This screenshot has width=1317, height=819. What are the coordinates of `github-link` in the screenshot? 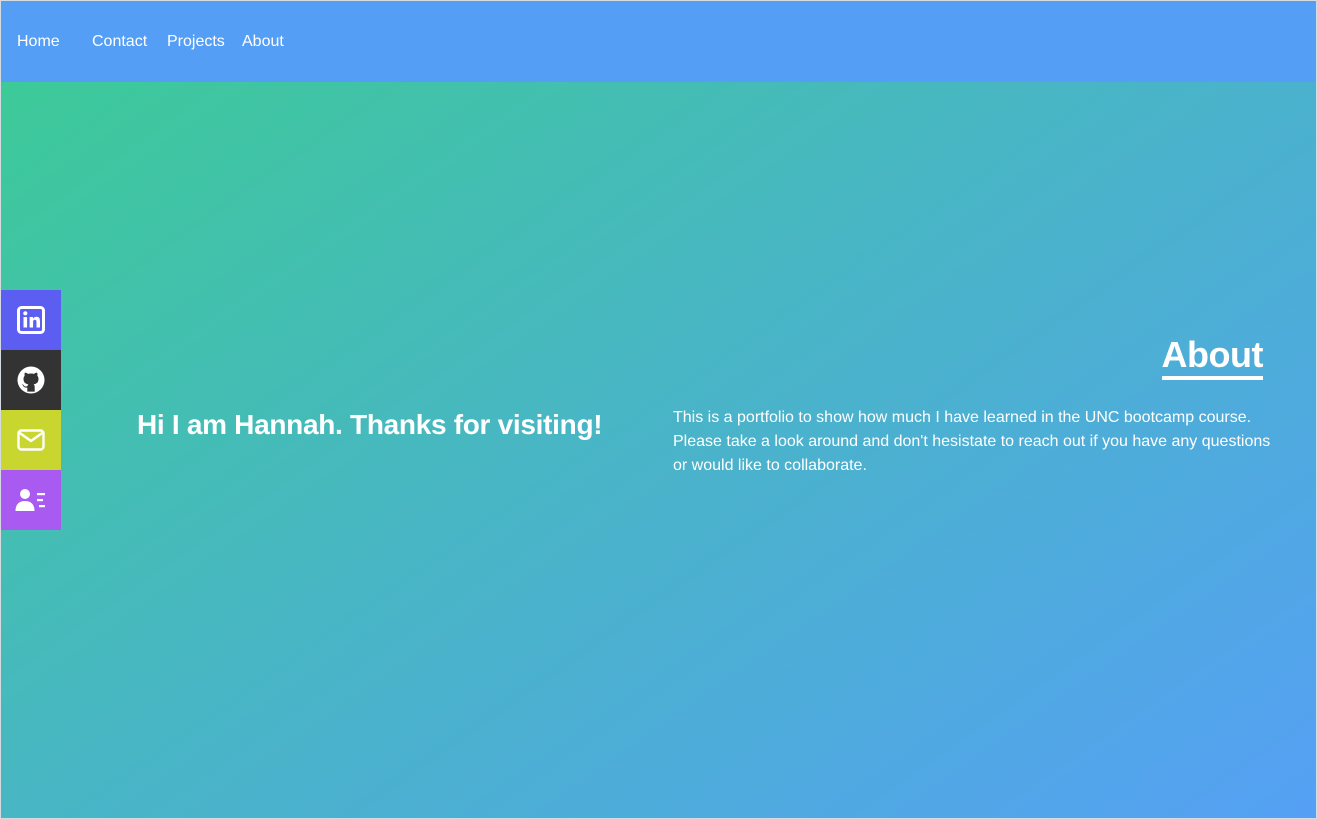 It's located at (31, 380).